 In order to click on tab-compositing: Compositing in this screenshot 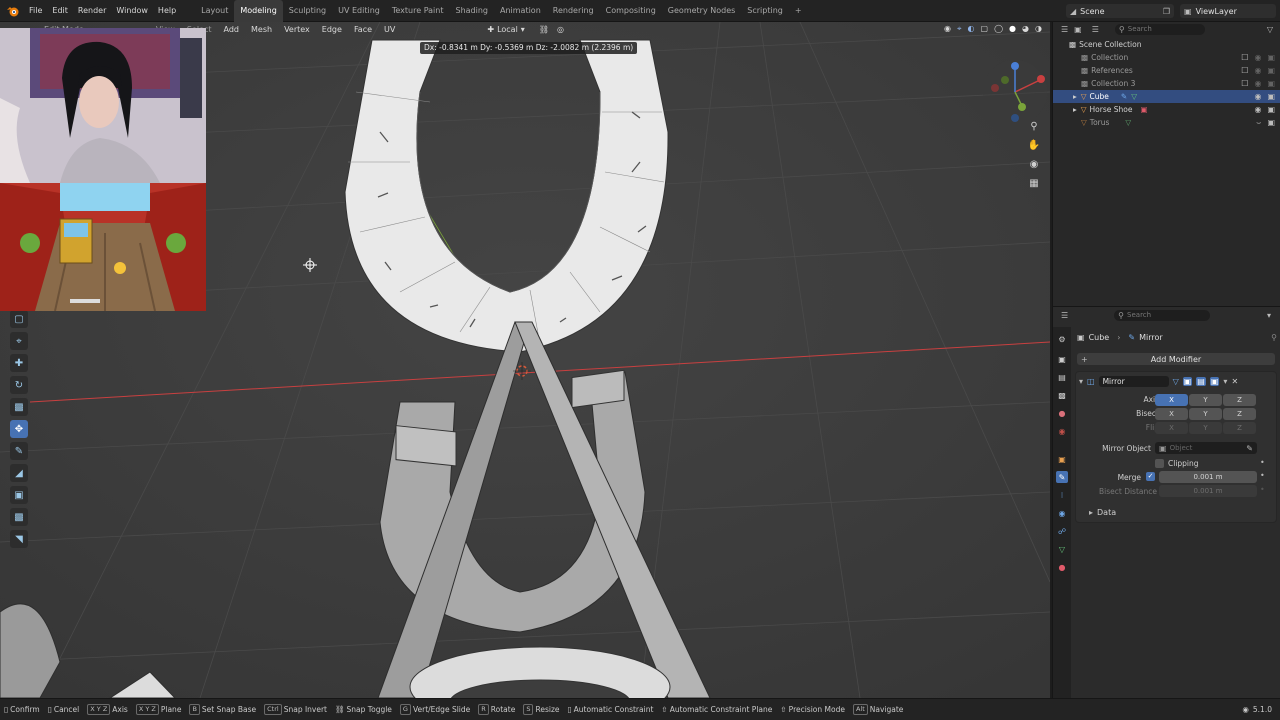, I will do `click(631, 11)`.